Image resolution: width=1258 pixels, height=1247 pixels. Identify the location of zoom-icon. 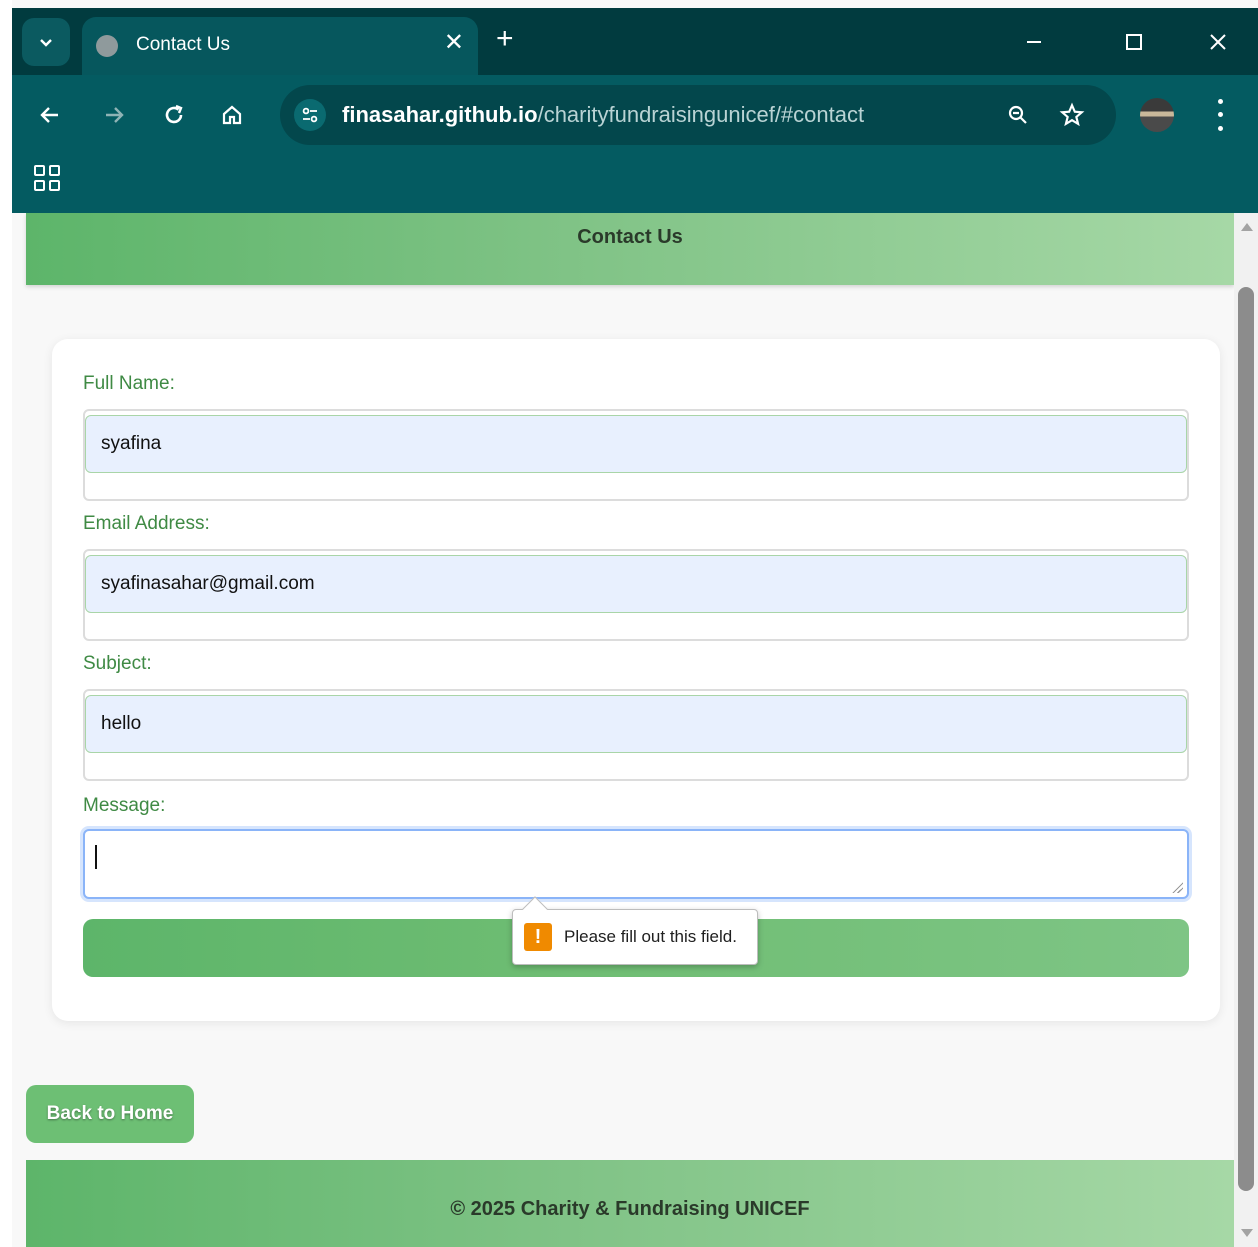
(1018, 115).